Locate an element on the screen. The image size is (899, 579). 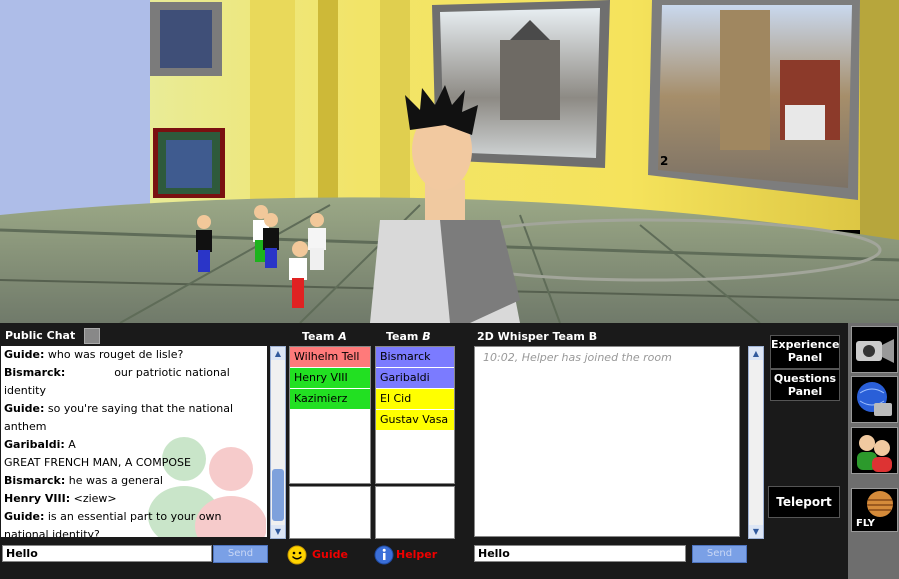
public-chat-send-button: Send is located at coordinates (240, 554).